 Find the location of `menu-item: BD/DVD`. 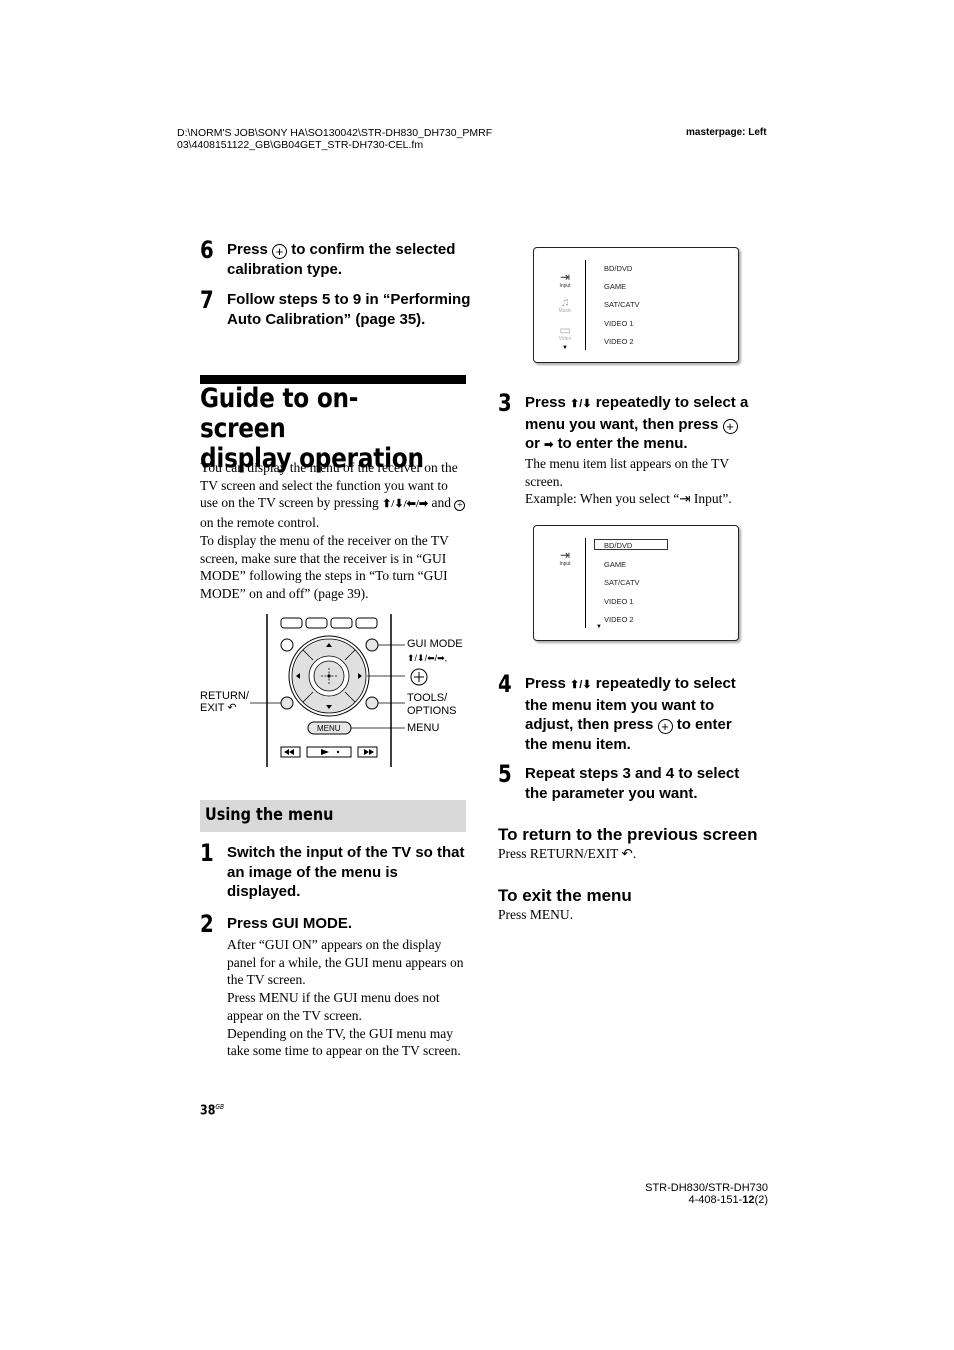

menu-item: BD/DVD is located at coordinates (618, 268).